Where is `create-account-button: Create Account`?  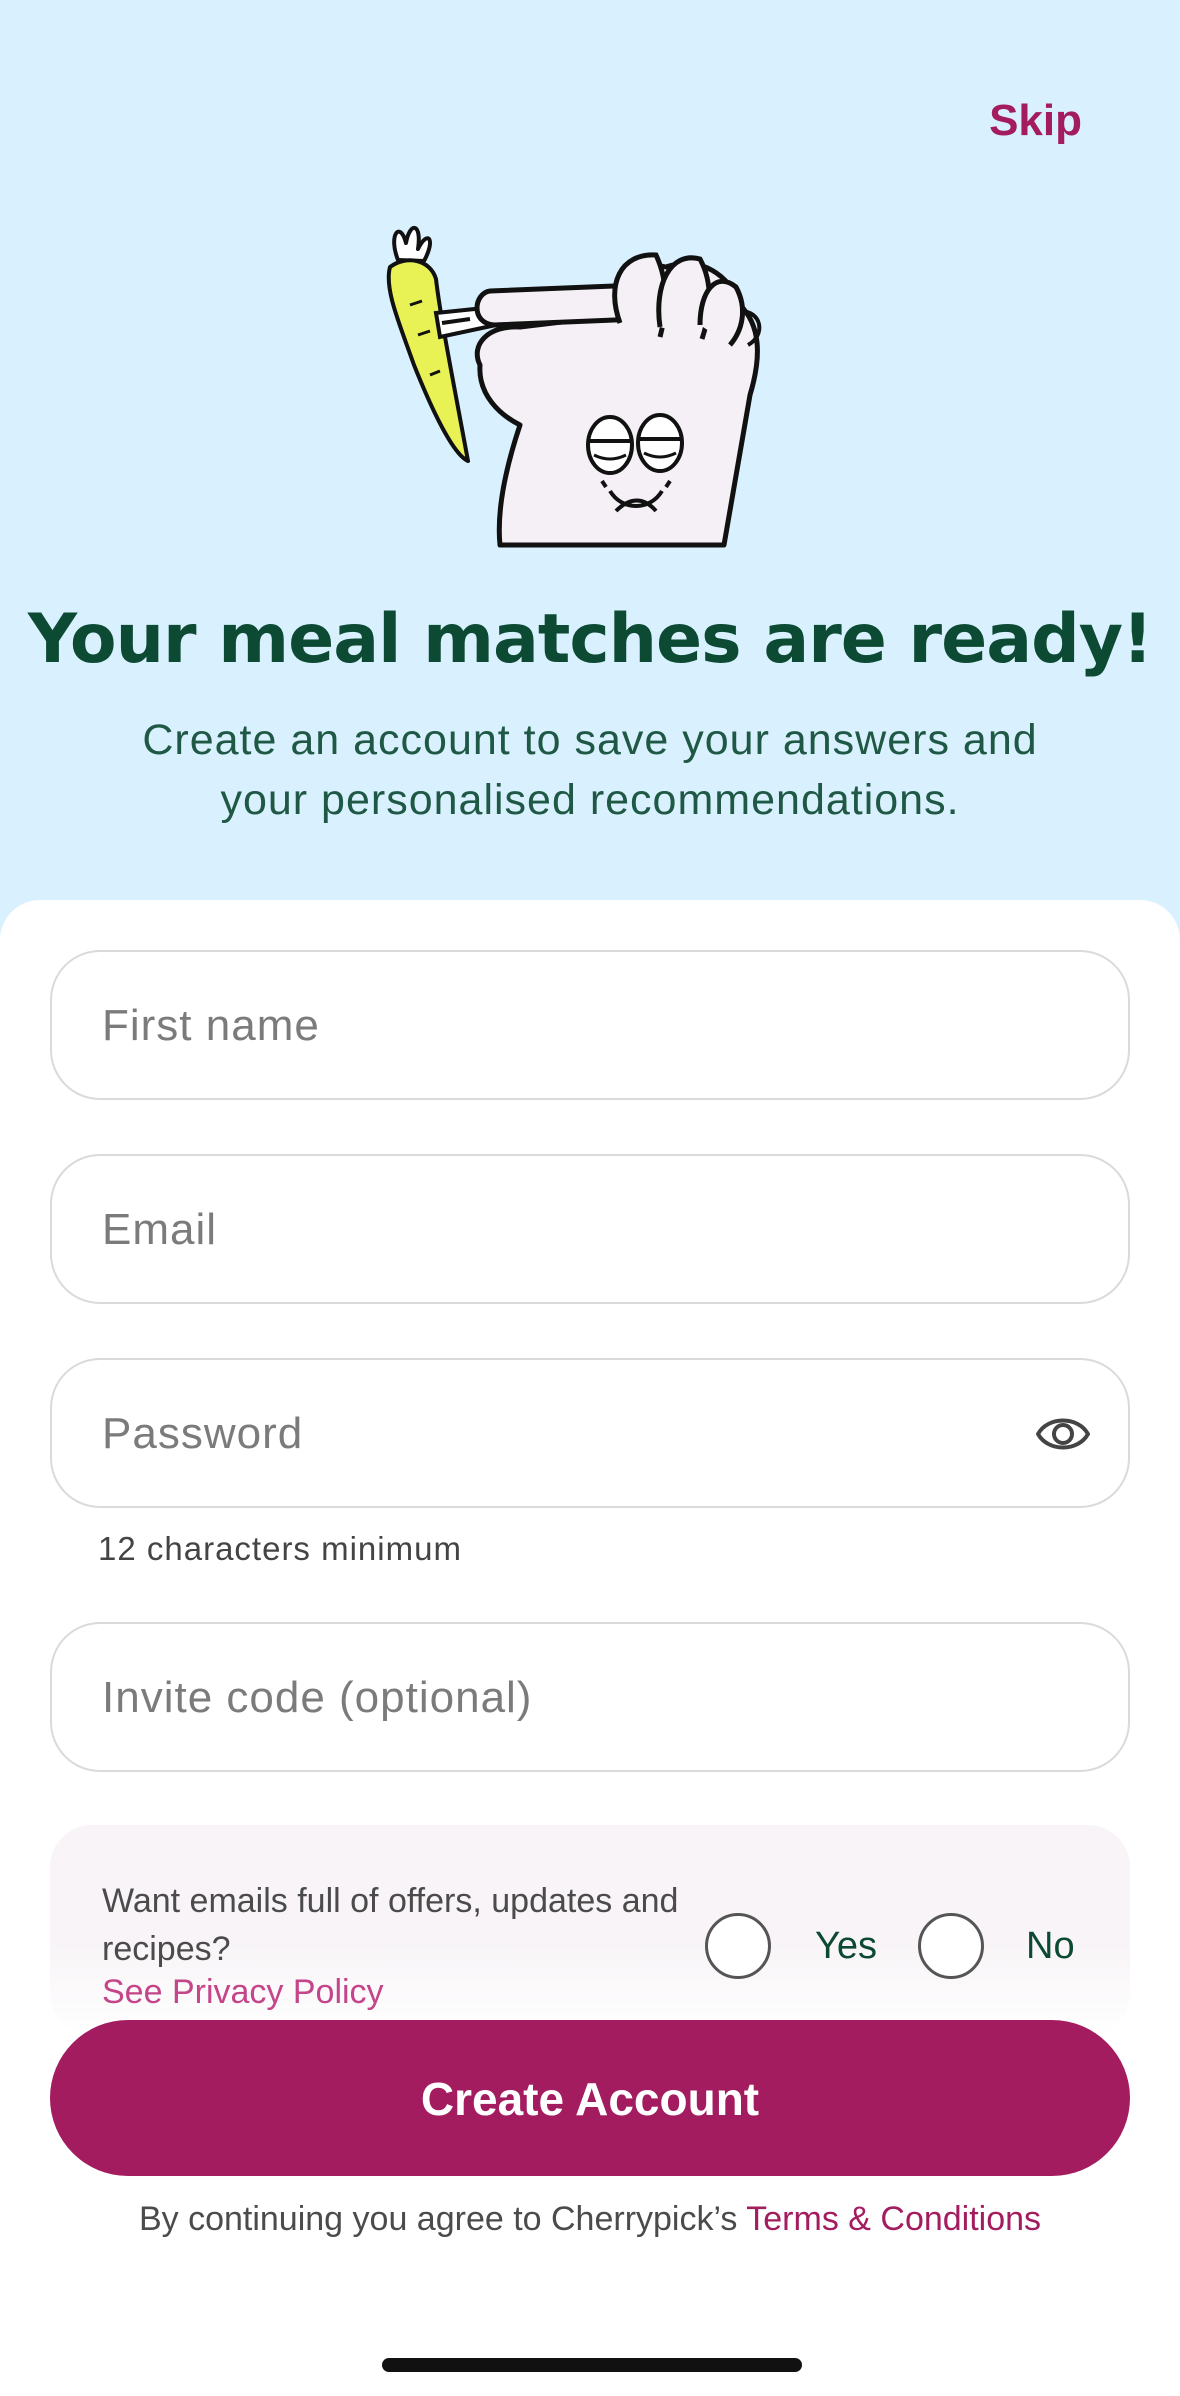
create-account-button: Create Account is located at coordinates (590, 2098).